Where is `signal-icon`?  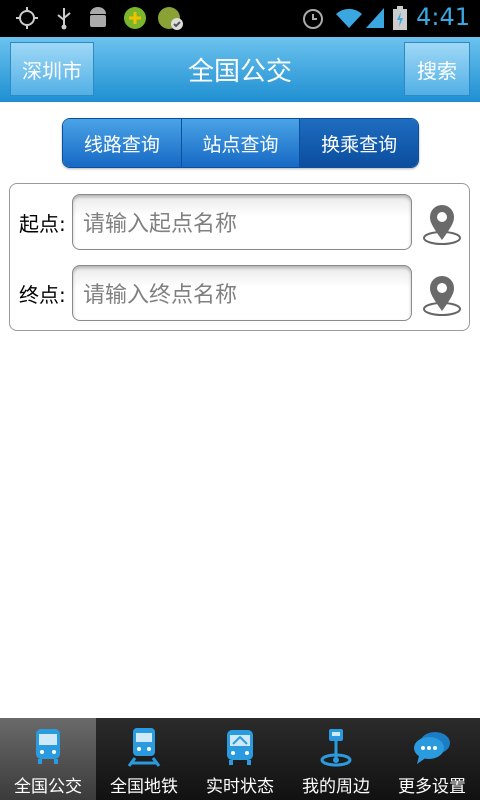 signal-icon is located at coordinates (375, 18).